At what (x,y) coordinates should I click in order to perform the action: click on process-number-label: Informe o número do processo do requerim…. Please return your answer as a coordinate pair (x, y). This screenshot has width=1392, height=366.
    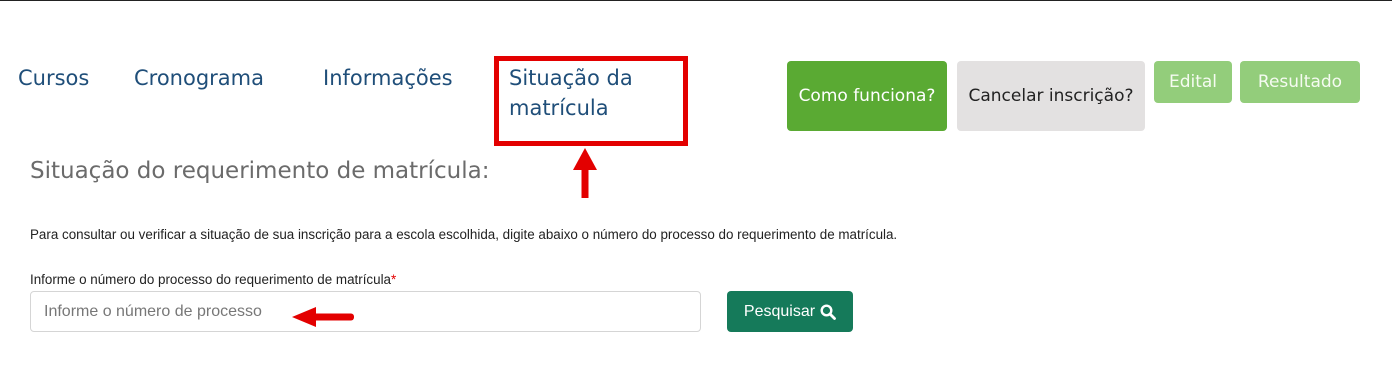
    Looking at the image, I should click on (213, 279).